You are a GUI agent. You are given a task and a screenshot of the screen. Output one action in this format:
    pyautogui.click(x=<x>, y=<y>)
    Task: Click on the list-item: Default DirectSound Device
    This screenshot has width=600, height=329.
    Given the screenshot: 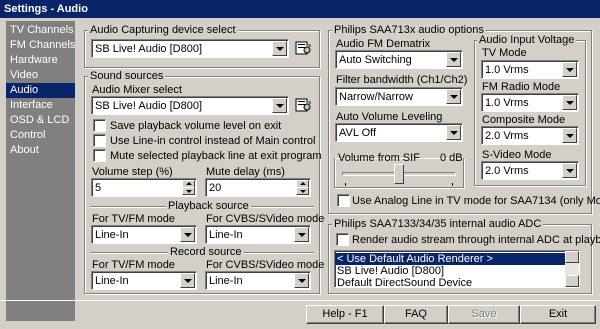 What is the action you would take?
    pyautogui.click(x=450, y=282)
    